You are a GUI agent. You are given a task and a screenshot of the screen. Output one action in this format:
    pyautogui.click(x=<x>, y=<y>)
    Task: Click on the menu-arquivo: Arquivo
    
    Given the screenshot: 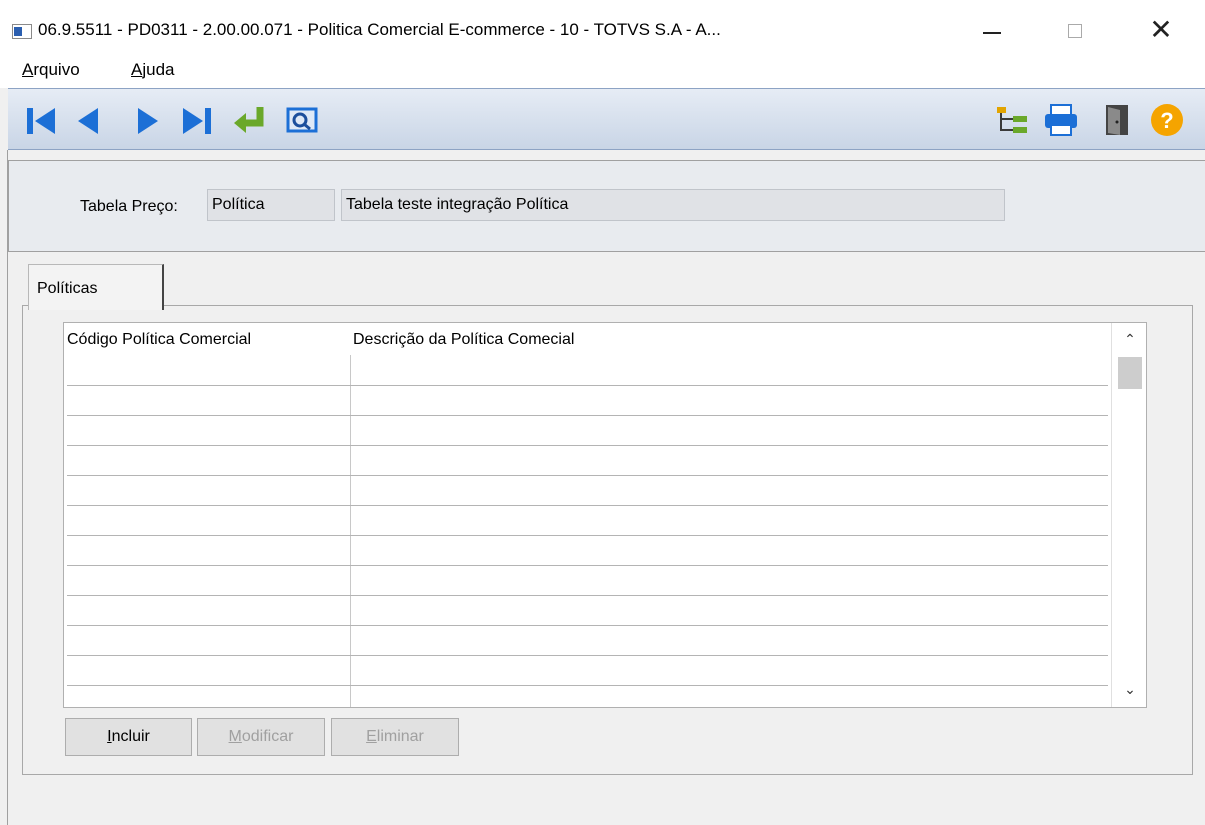 What is the action you would take?
    pyautogui.click(x=51, y=70)
    